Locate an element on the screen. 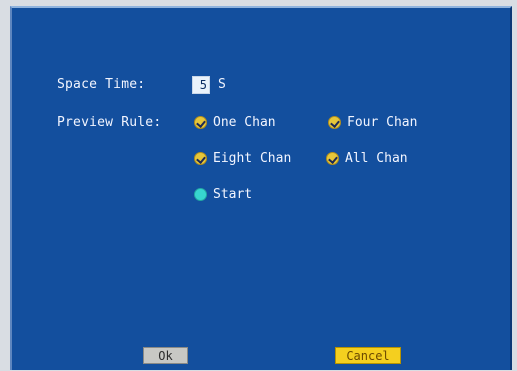 The height and width of the screenshot is (371, 517). space-time-unit: S is located at coordinates (222, 84).